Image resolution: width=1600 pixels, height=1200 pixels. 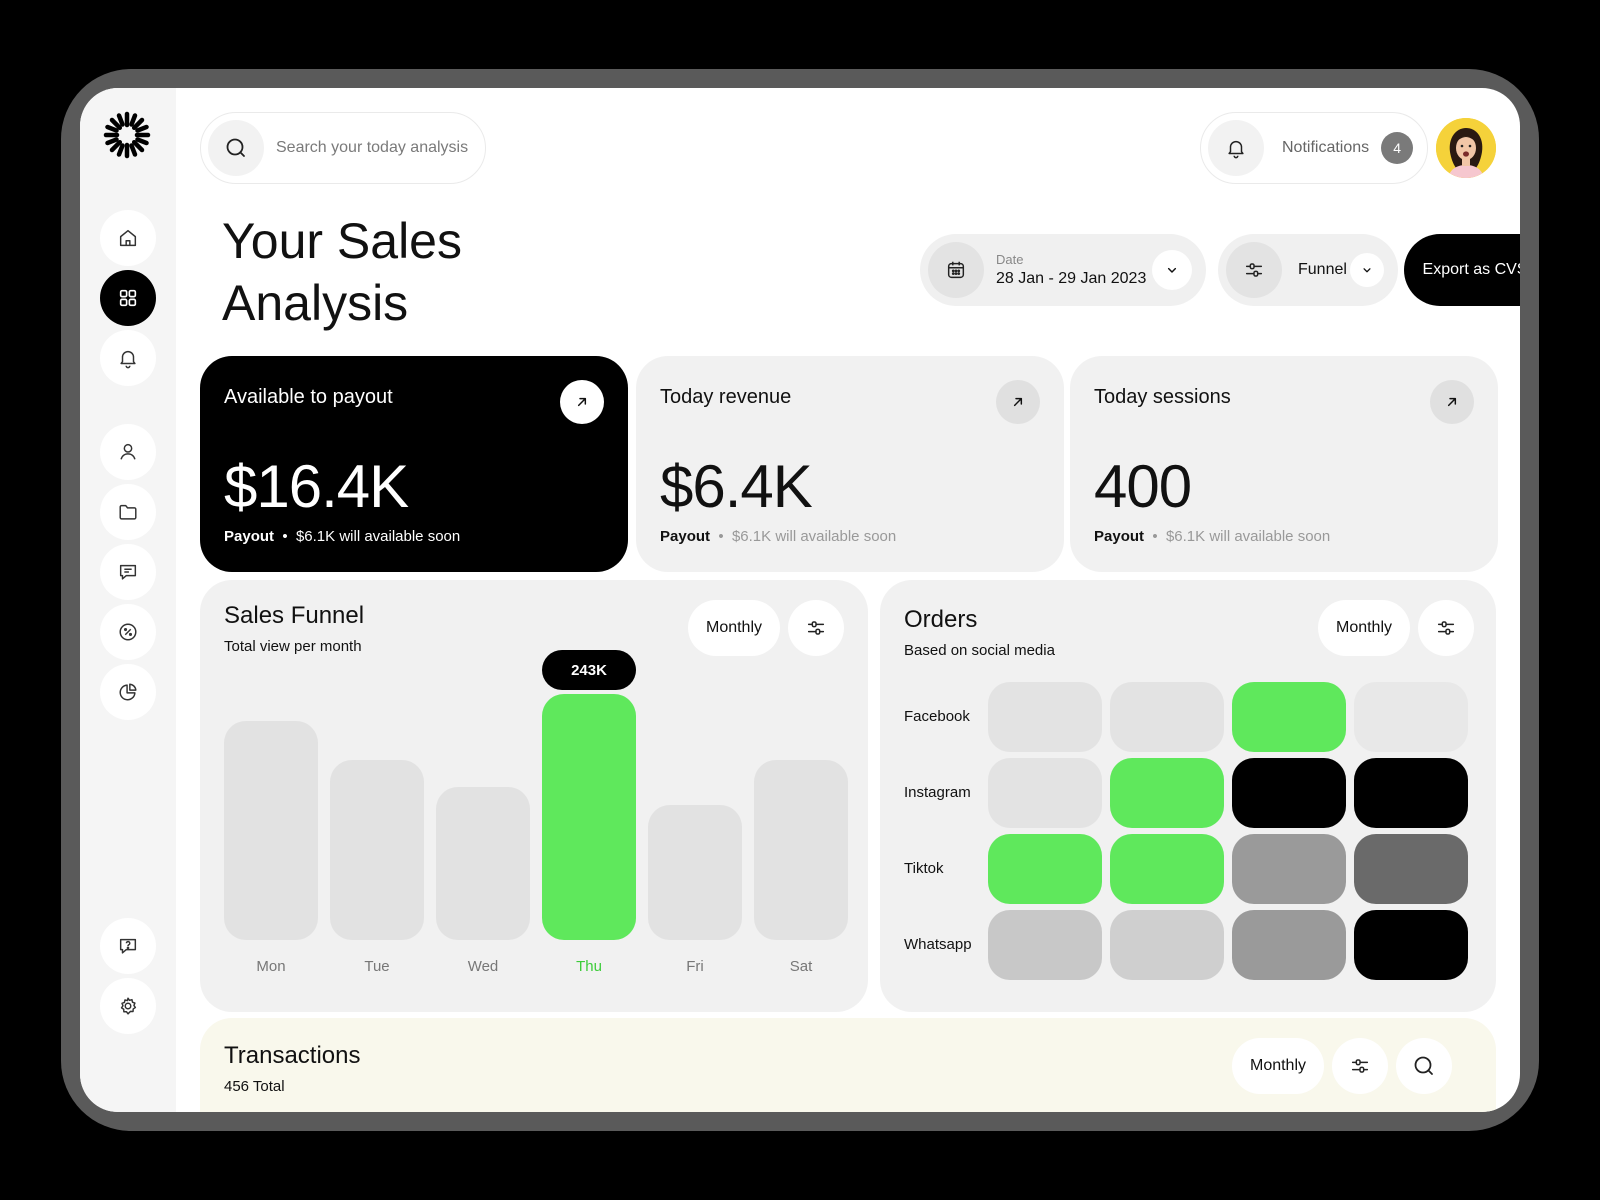 I want to click on user-avatar, so click(x=1466, y=148).